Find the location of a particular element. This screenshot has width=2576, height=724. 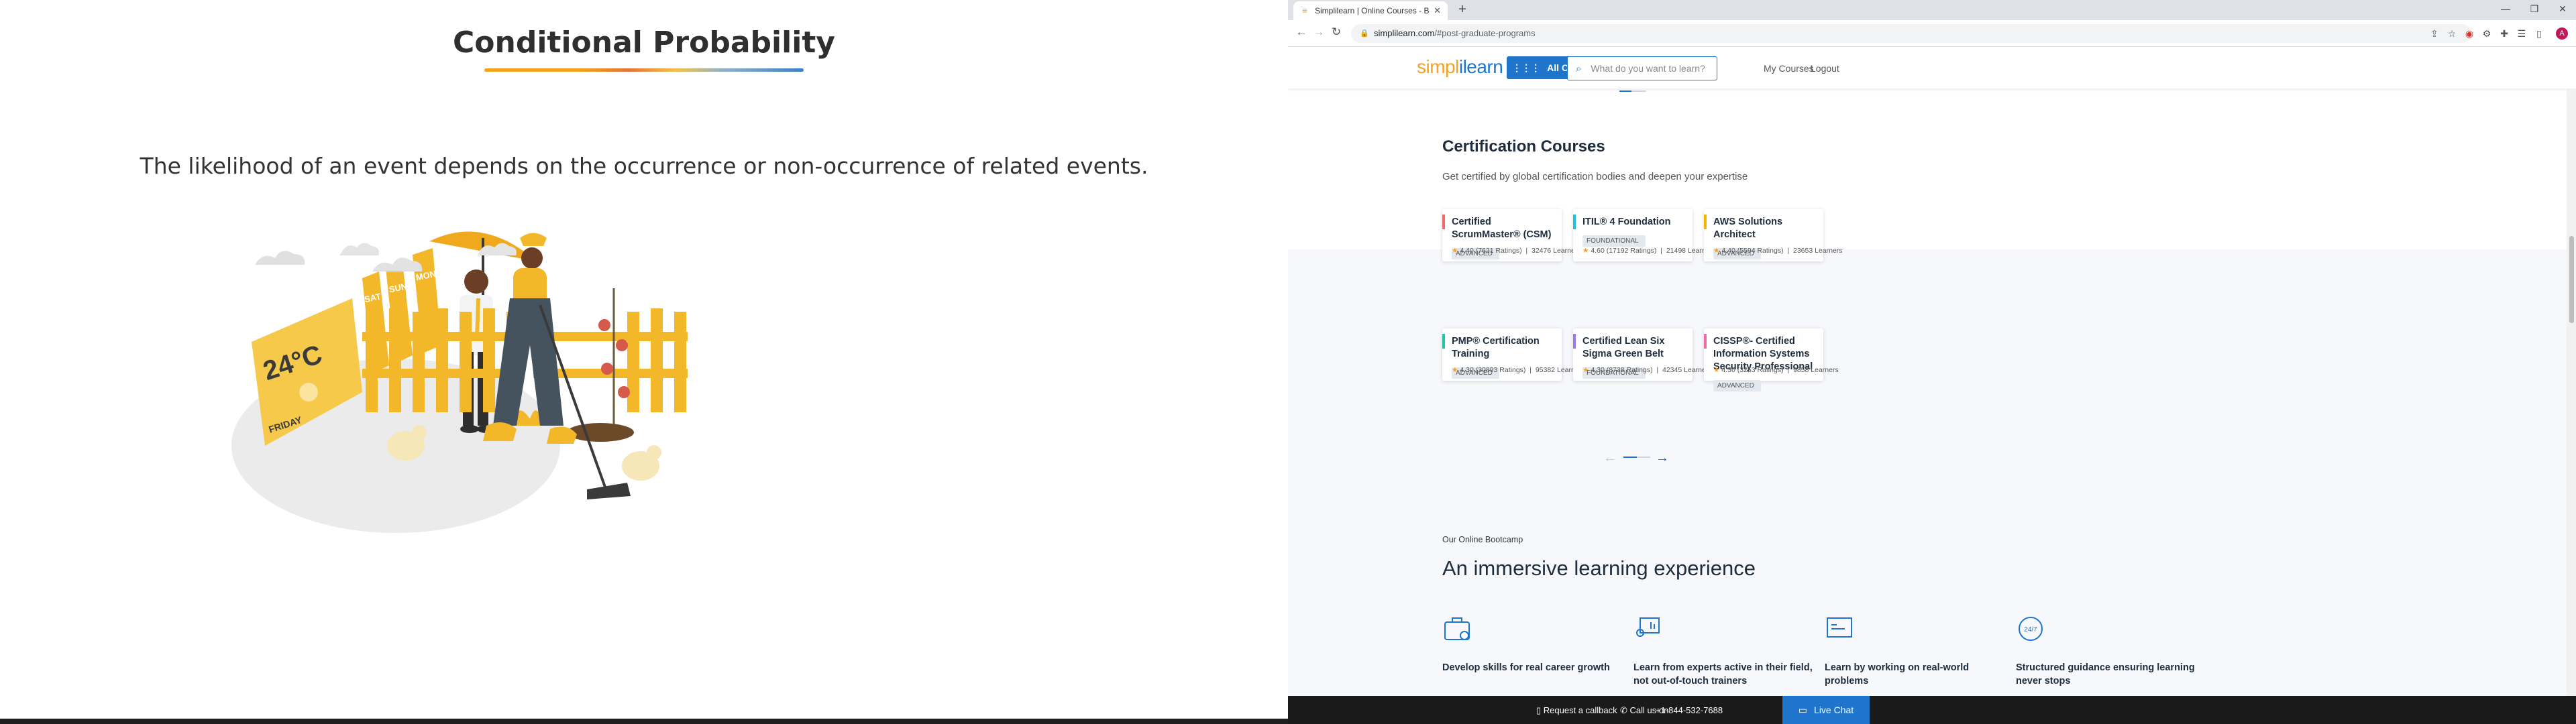

reading-list-icon: ☰ is located at coordinates (2522, 33).